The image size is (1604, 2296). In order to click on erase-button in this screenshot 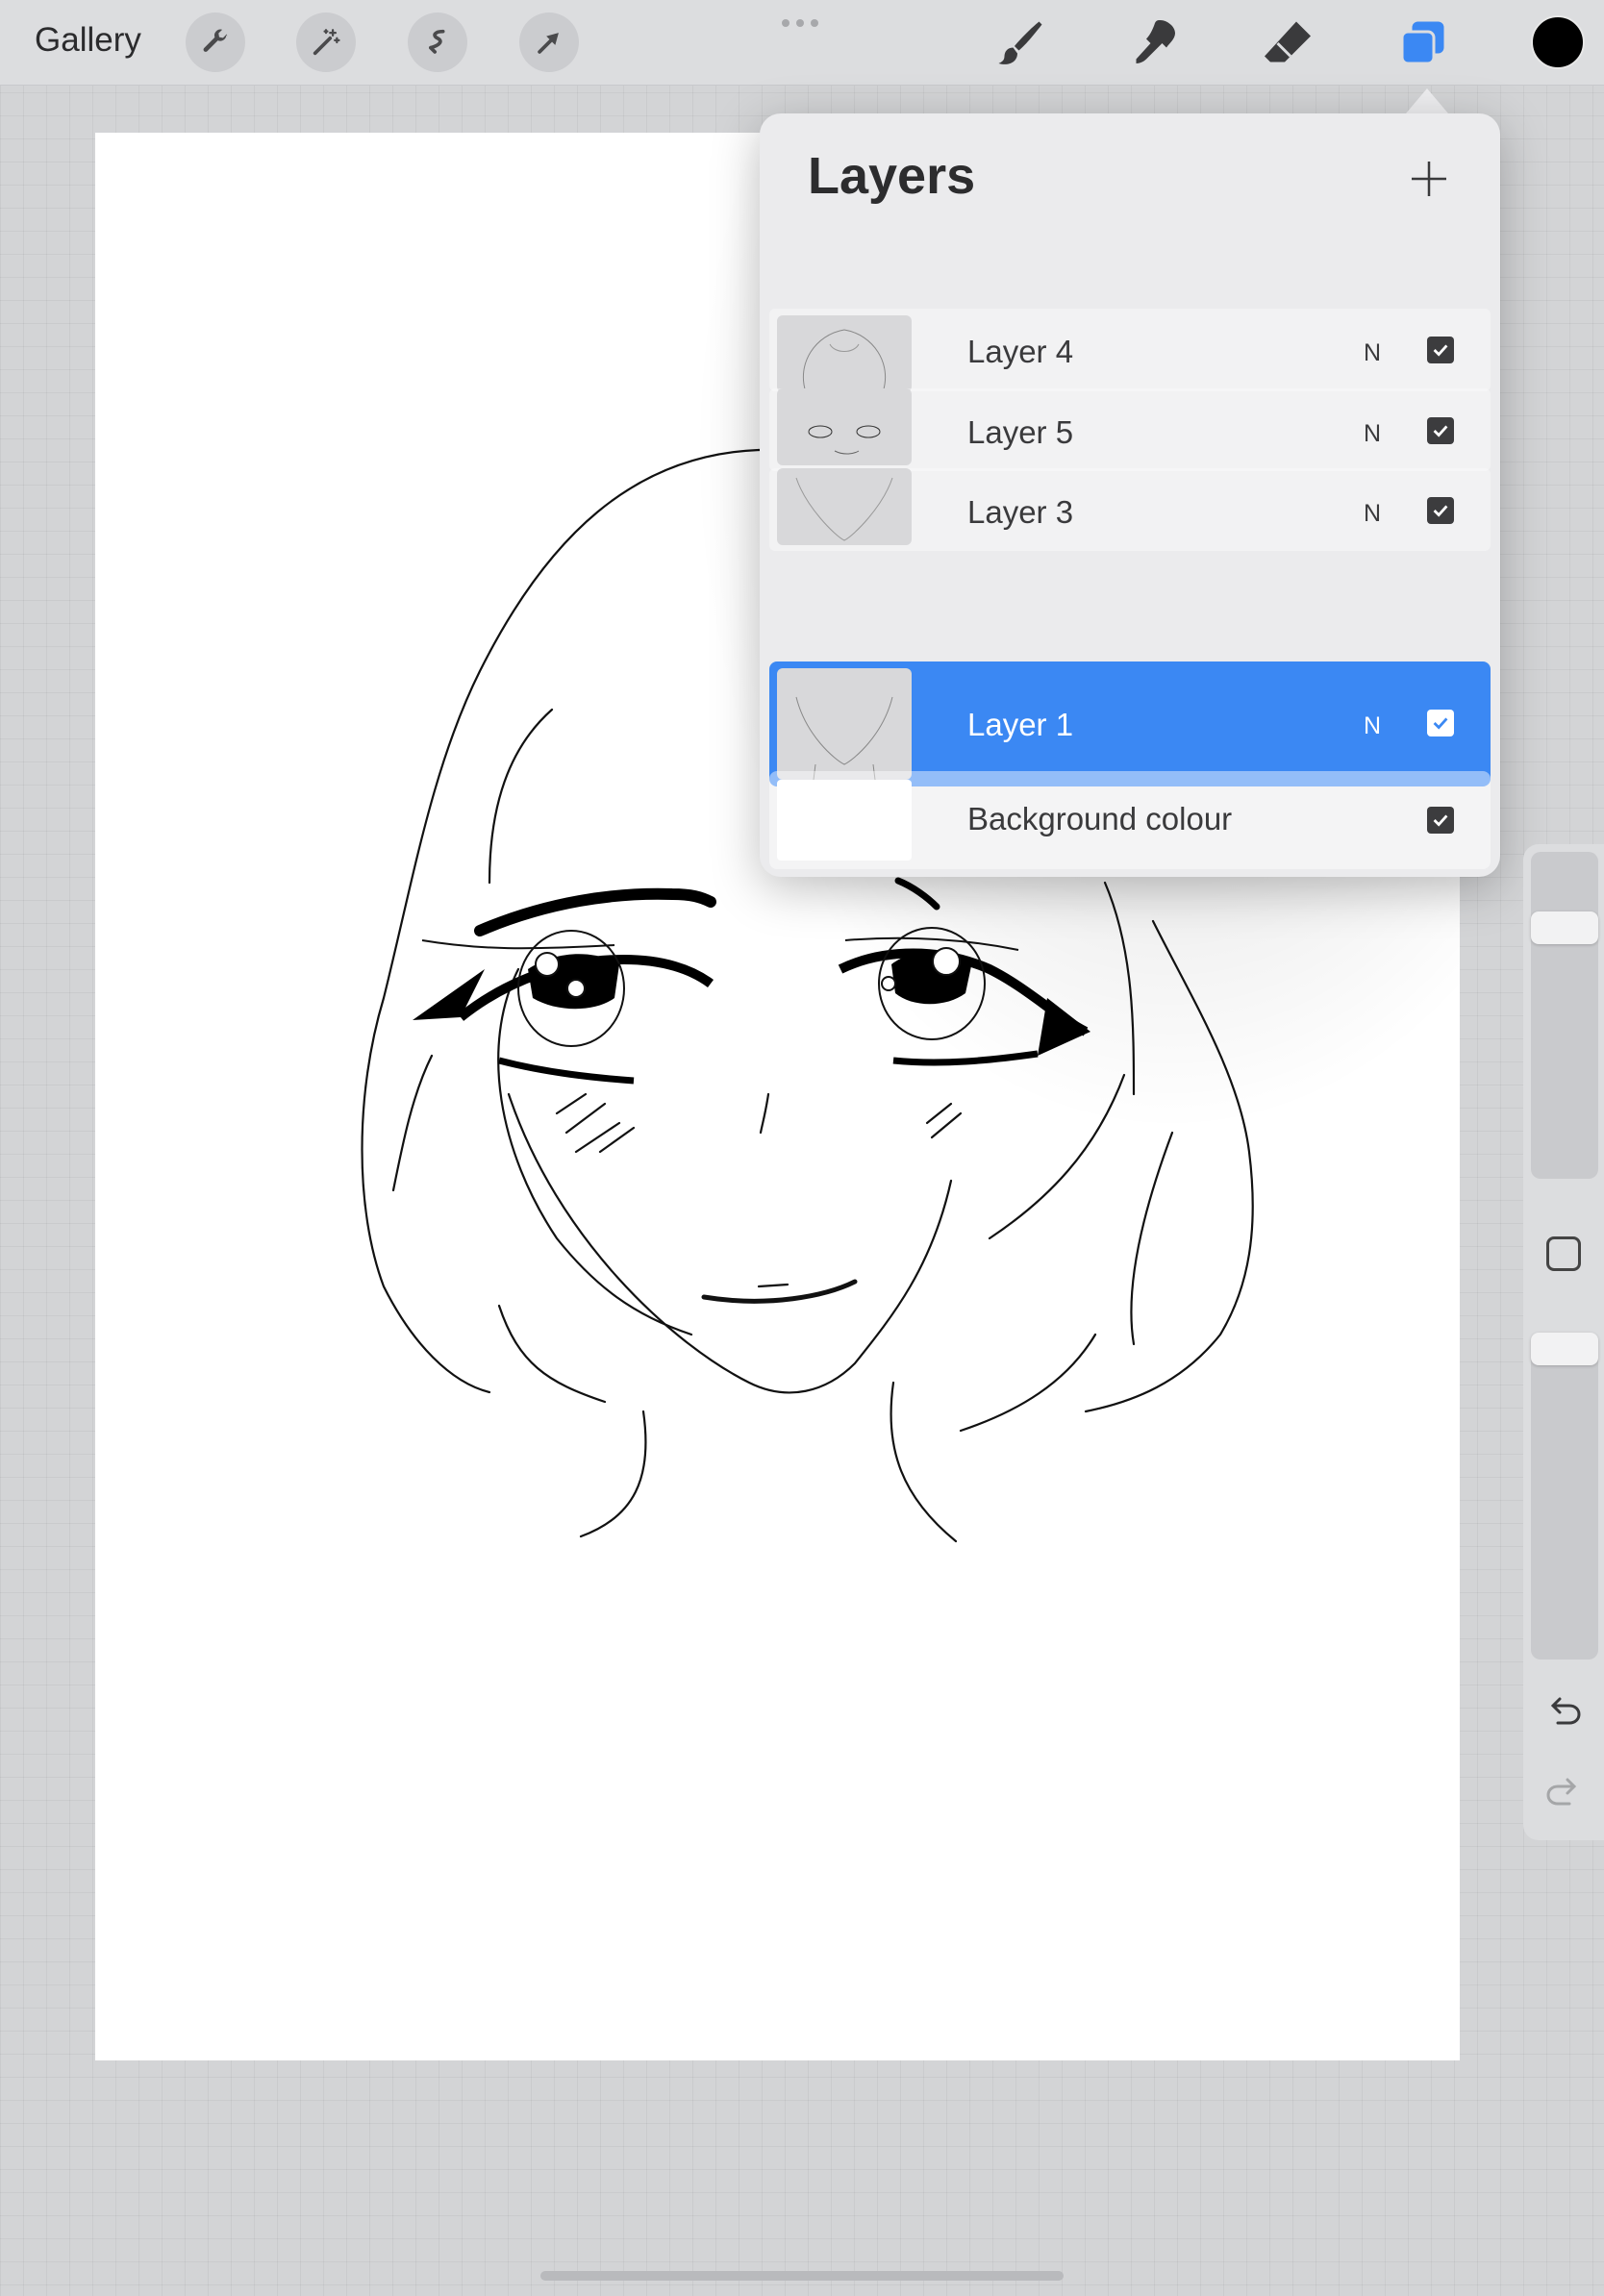, I will do `click(1287, 43)`.